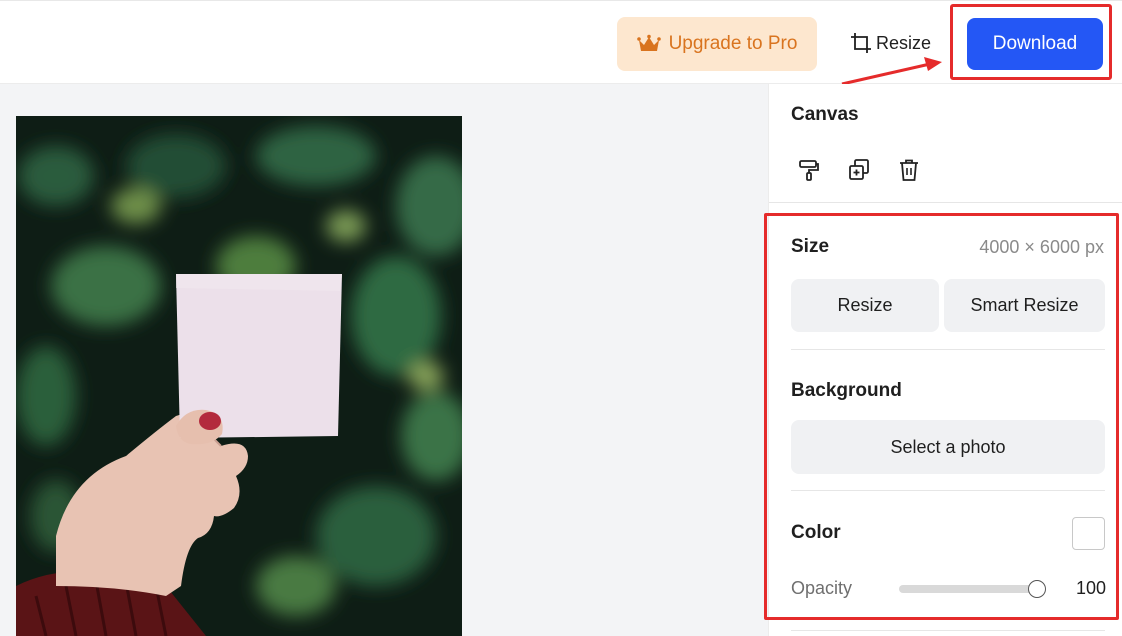  Describe the element at coordinates (648, 42) in the screenshot. I see `crown-icon` at that location.